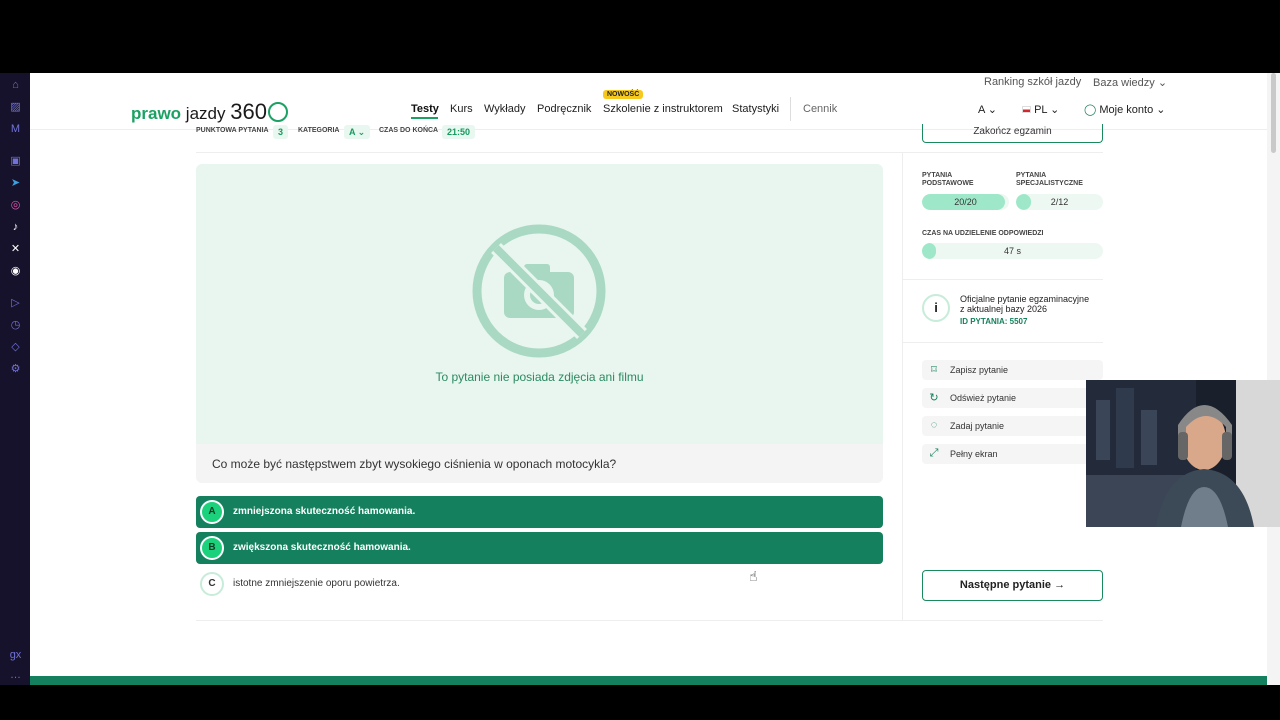 The width and height of the screenshot is (1280, 720). I want to click on category-select: A ⌄, so click(987, 109).